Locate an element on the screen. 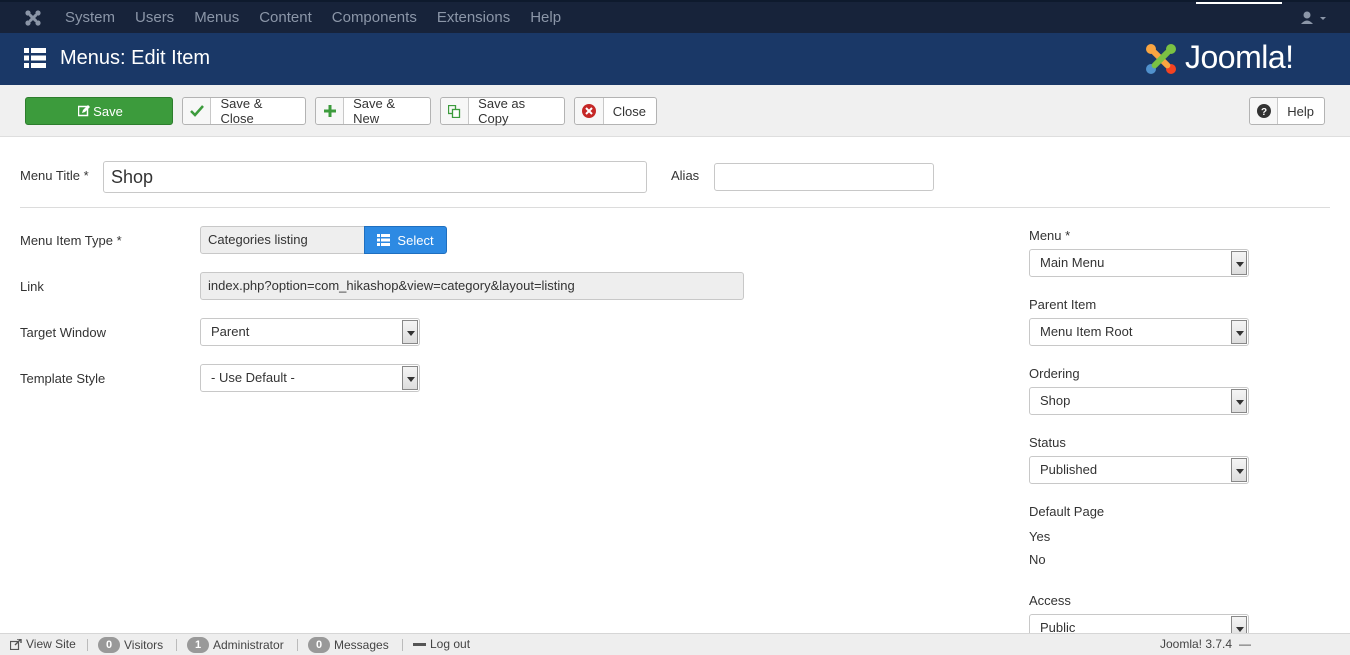 The width and height of the screenshot is (1350, 655). joomla-brand-text: Joomla! is located at coordinates (1239, 57).